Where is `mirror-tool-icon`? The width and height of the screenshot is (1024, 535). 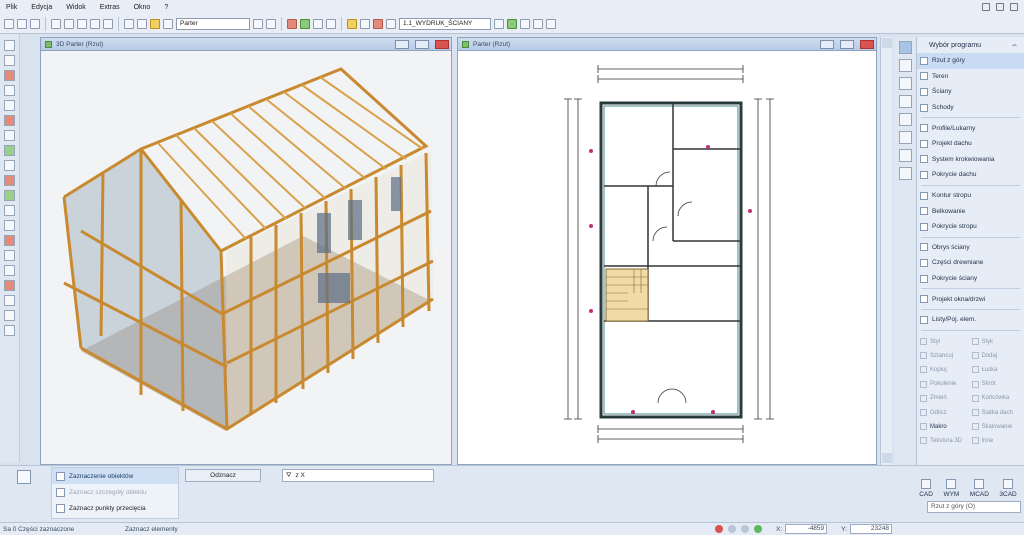
mirror-tool-icon is located at coordinates (9, 180).